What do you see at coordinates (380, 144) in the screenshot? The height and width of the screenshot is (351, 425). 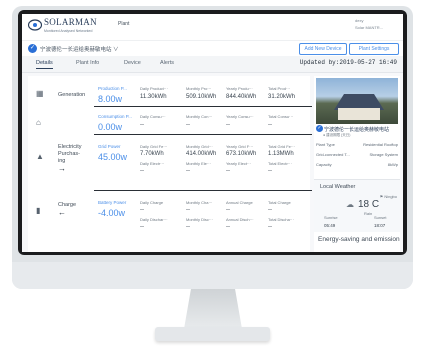 I see `plant-type-value: Residential Rooftop` at bounding box center [380, 144].